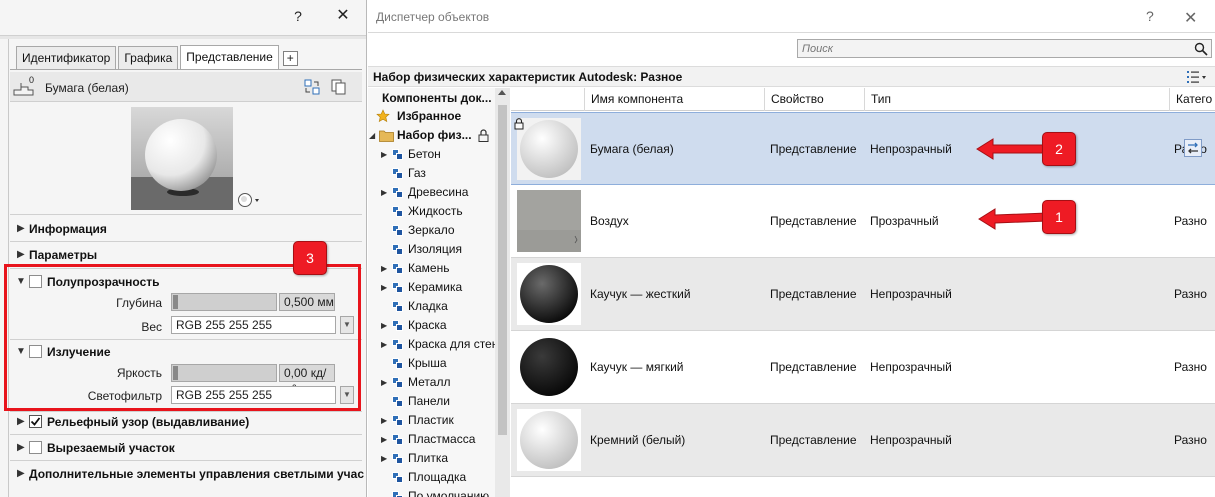 The width and height of the screenshot is (1215, 497). I want to click on replace-asset-icon, so click(312, 87).